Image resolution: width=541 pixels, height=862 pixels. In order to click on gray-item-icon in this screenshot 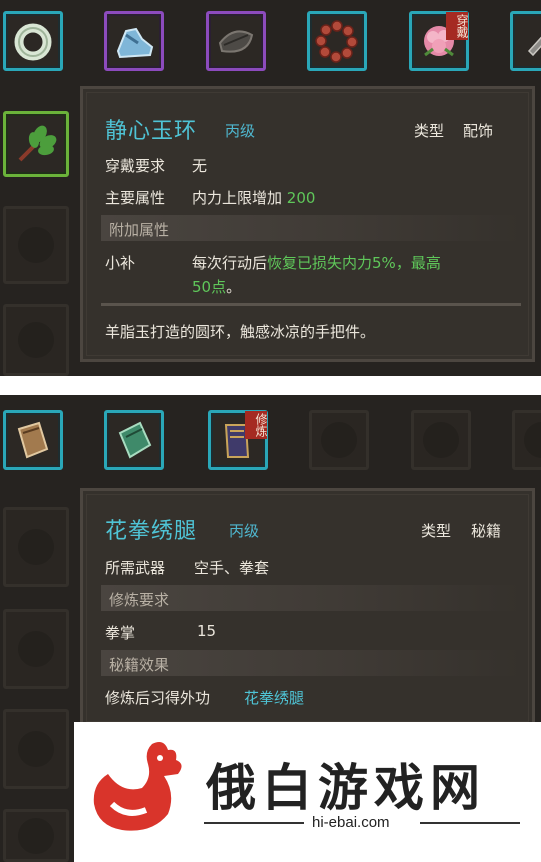, I will do `click(534, 46)`.